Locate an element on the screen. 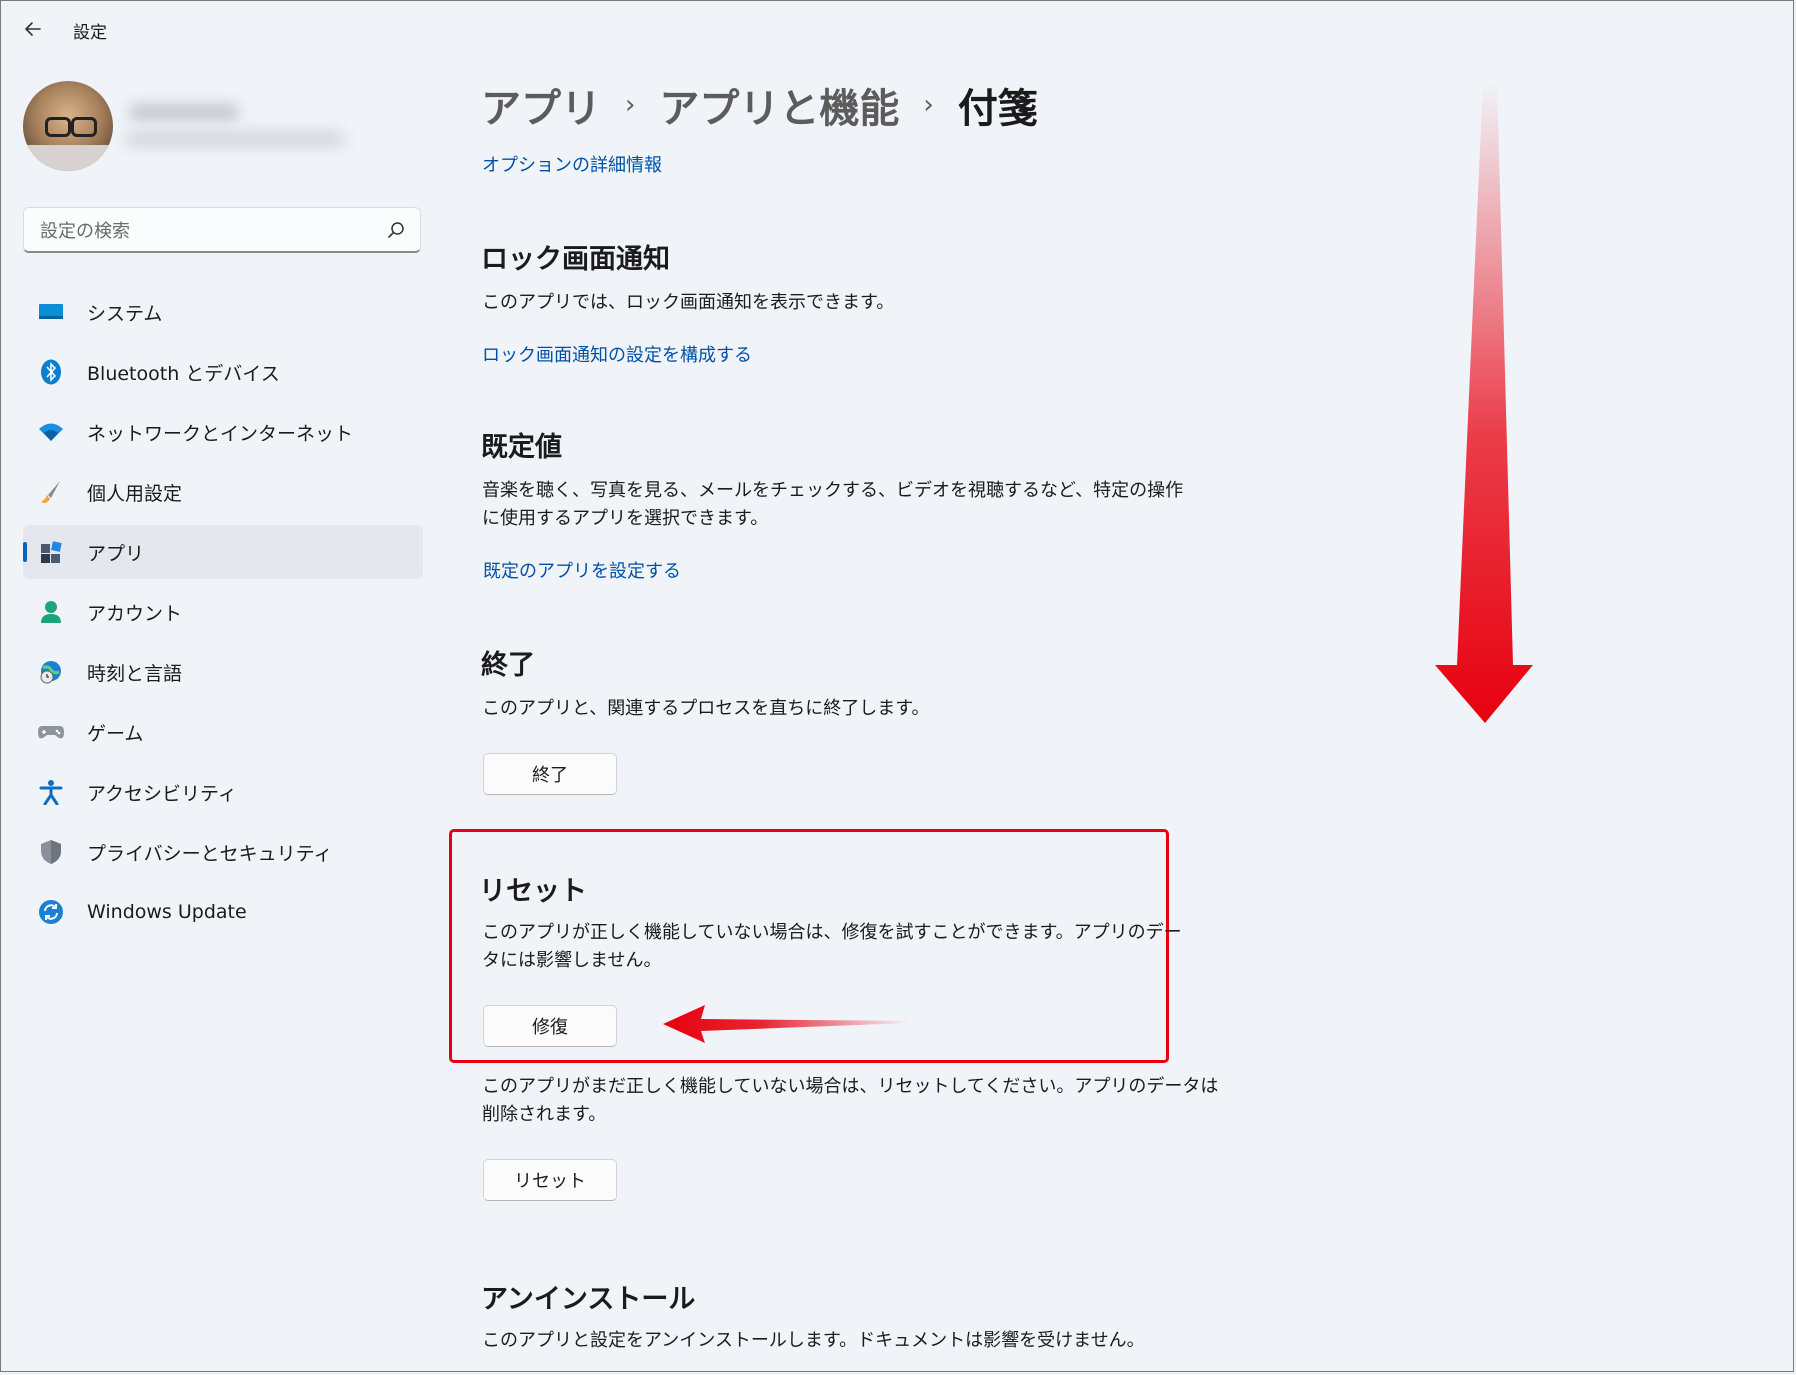 This screenshot has height=1375, width=1796. brush-icon is located at coordinates (51, 492).